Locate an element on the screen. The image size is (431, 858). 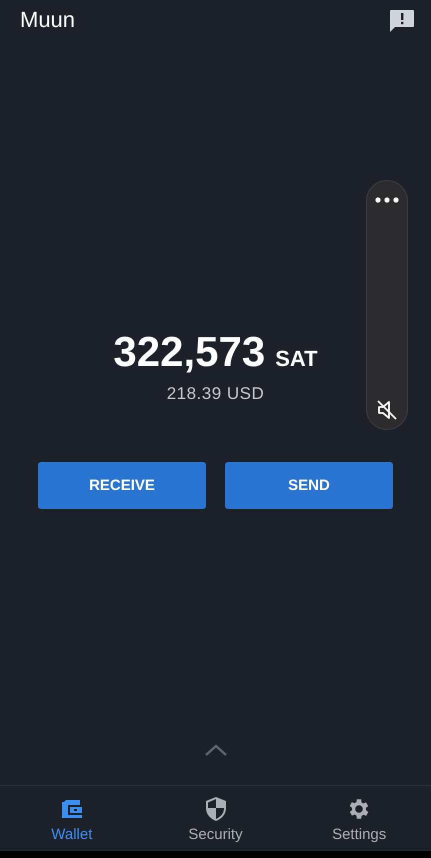
balance-unit: SAT is located at coordinates (296, 359).